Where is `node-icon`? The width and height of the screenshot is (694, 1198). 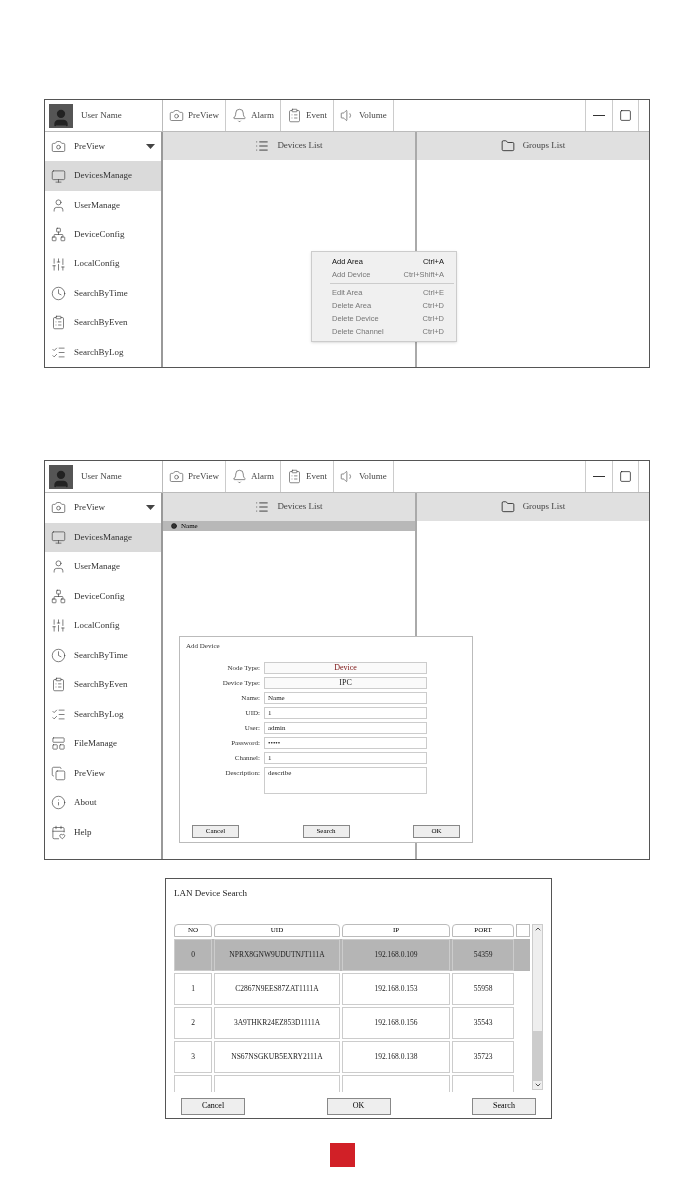 node-icon is located at coordinates (174, 526).